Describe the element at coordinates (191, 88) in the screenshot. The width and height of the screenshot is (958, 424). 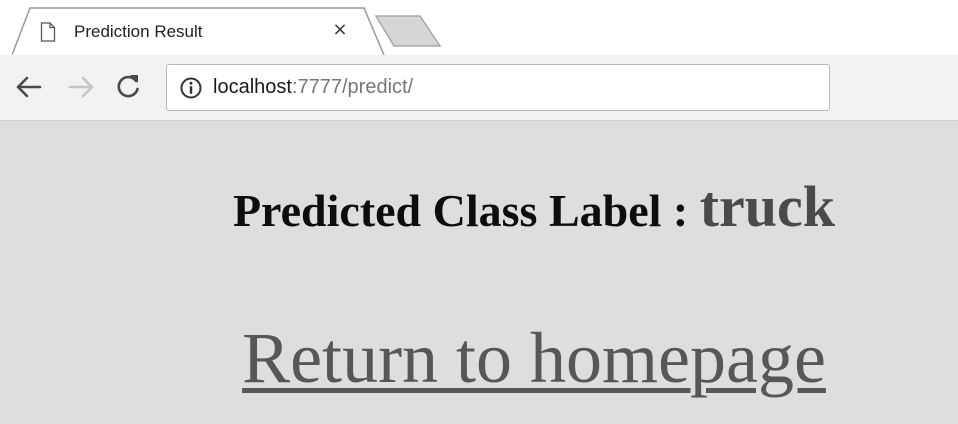
I see `info-icon` at that location.